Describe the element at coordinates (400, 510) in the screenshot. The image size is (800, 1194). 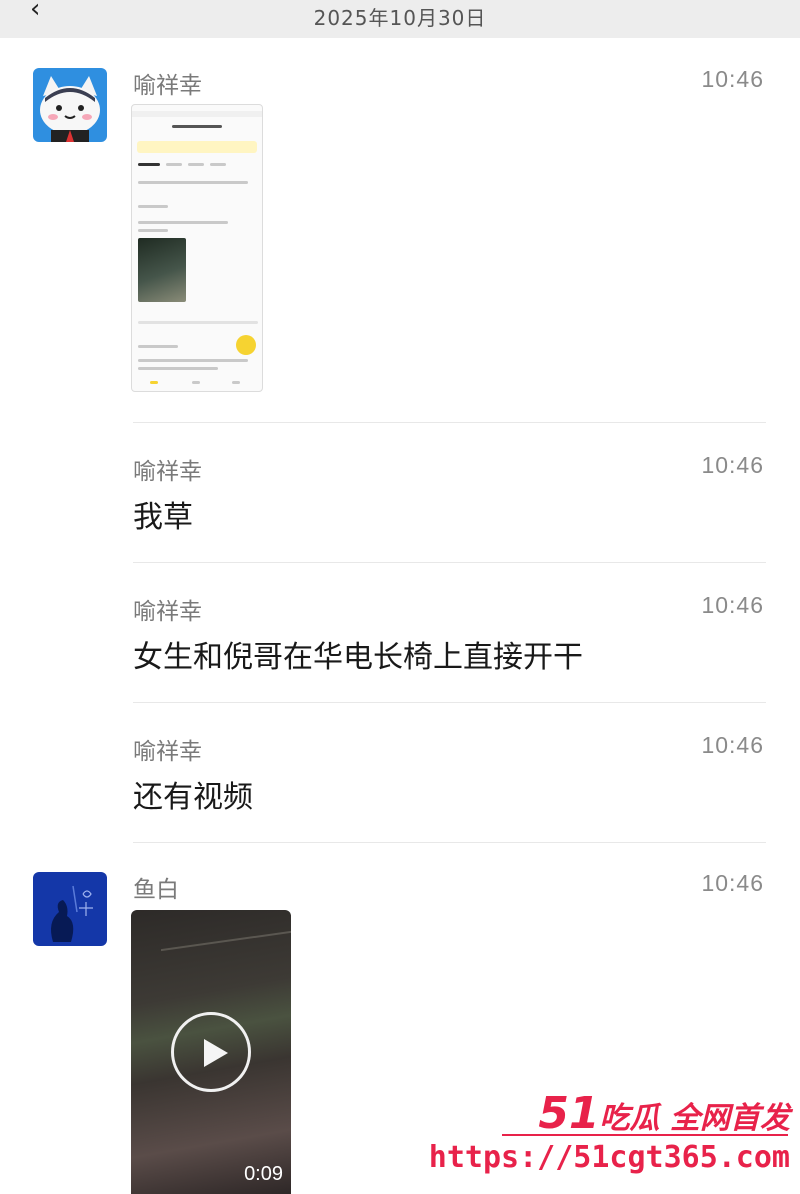
I see `message-item: 喻祥幸 10:46 我草` at that location.